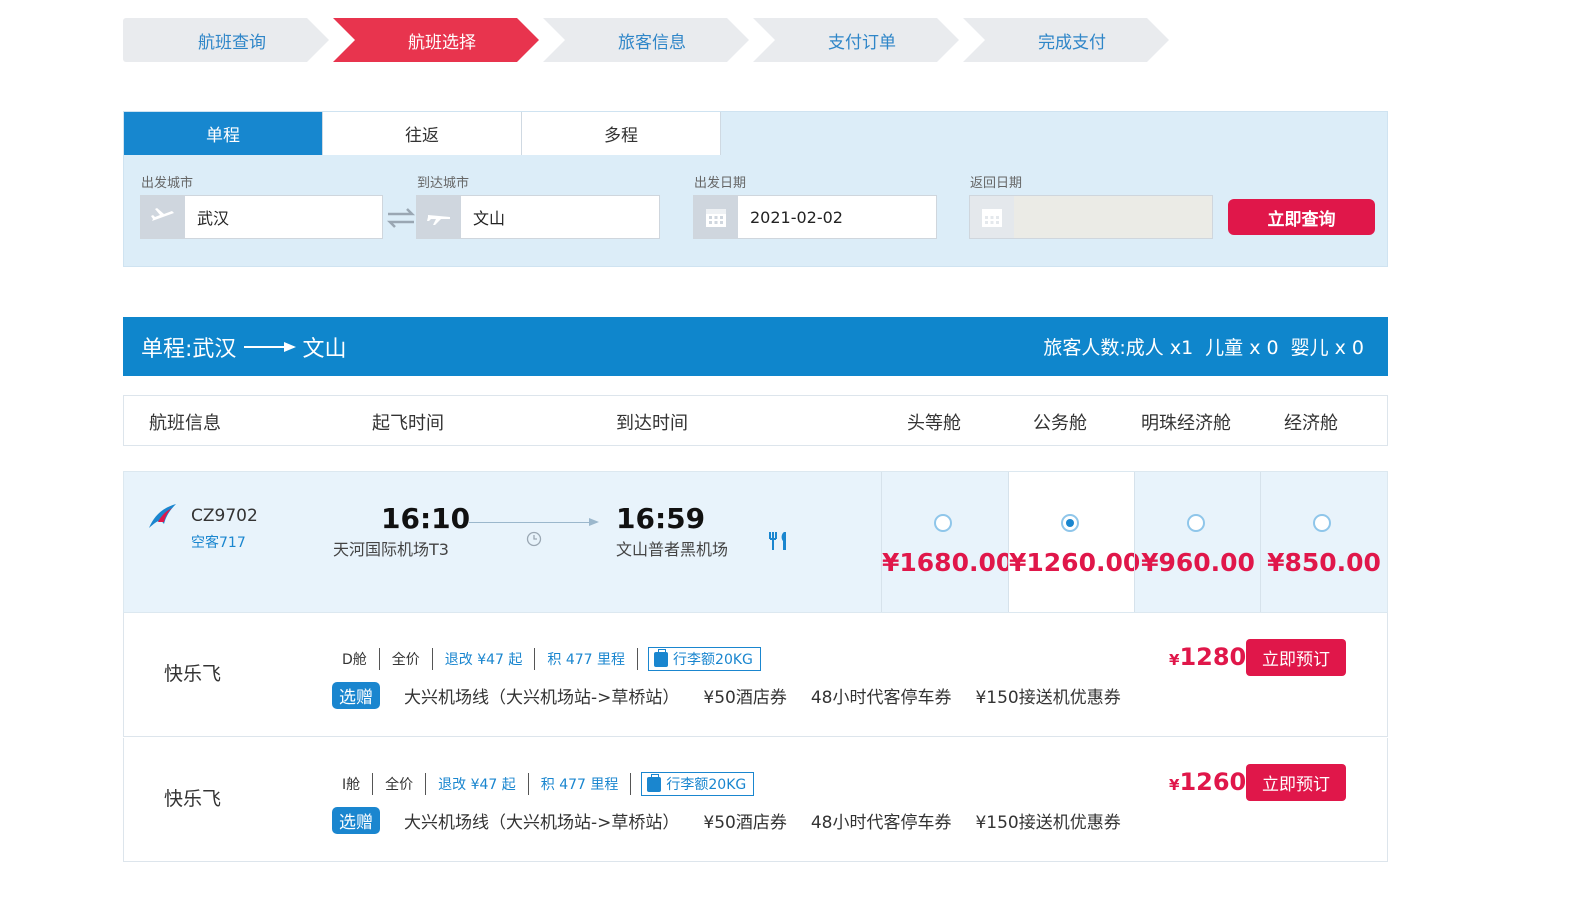 Image resolution: width=1587 pixels, height=901 pixels. What do you see at coordinates (621, 133) in the screenshot?
I see `tab-multi-city: 多程` at bounding box center [621, 133].